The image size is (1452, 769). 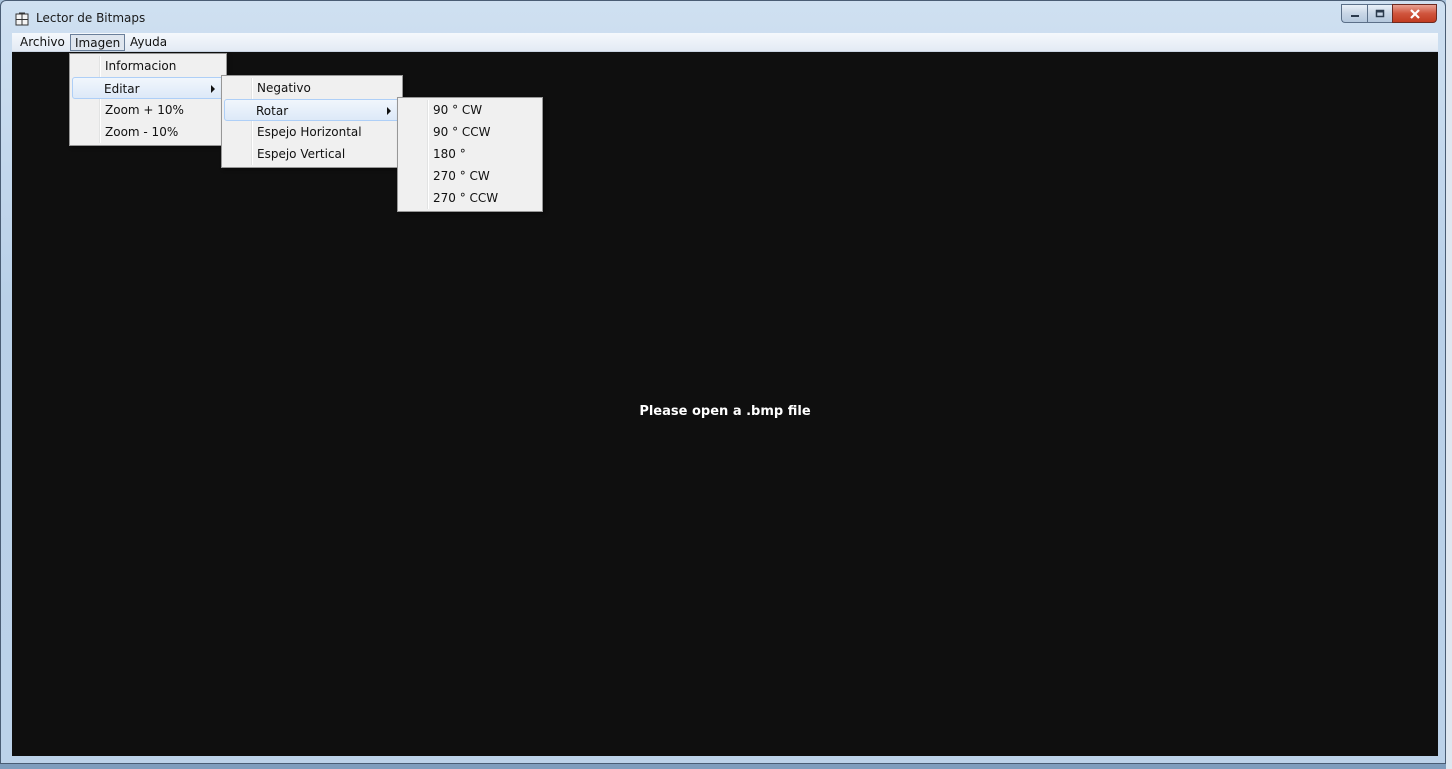 What do you see at coordinates (141, 66) in the screenshot?
I see `menu-item-label: Informacion` at bounding box center [141, 66].